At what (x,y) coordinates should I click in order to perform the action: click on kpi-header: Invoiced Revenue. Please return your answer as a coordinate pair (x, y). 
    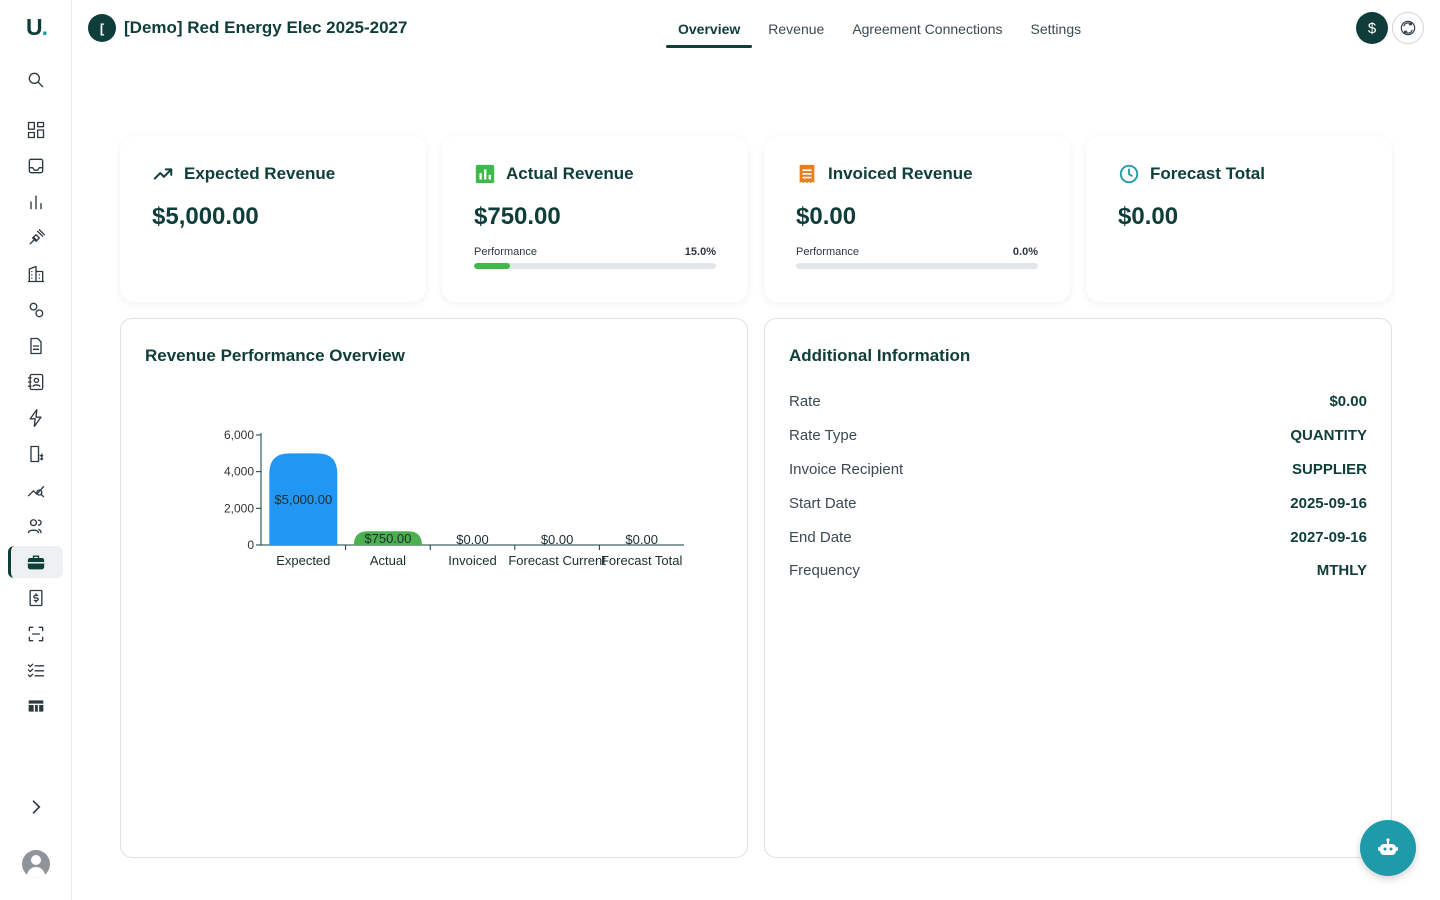
    Looking at the image, I should click on (884, 174).